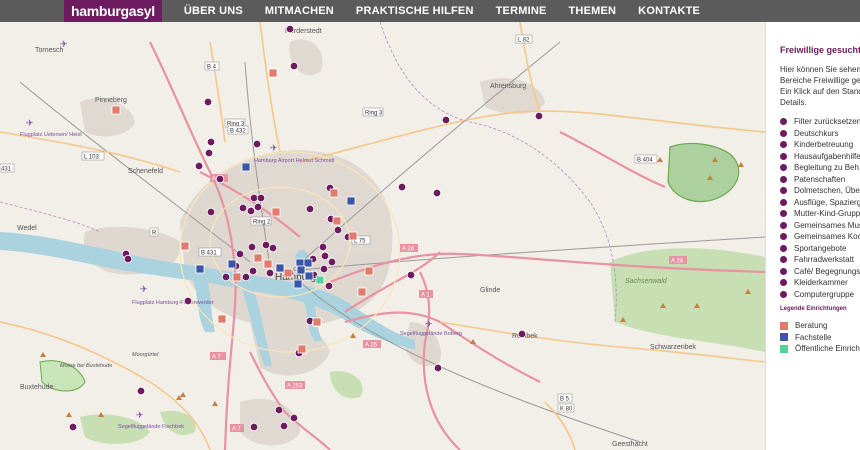  Describe the element at coordinates (415, 11) in the screenshot. I see `nav-praktische-hilfen: PRAKTISCHE HILFEN` at that location.